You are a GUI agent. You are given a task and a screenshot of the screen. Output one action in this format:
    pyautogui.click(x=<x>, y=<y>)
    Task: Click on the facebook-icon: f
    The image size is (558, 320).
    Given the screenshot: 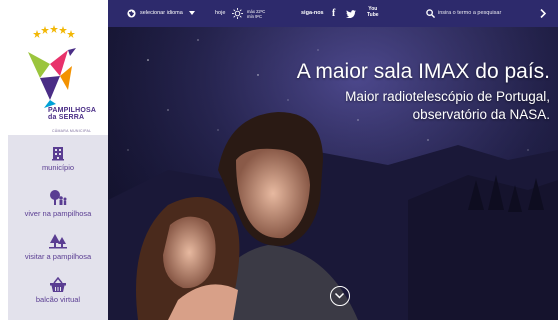 What is the action you would take?
    pyautogui.click(x=333, y=14)
    